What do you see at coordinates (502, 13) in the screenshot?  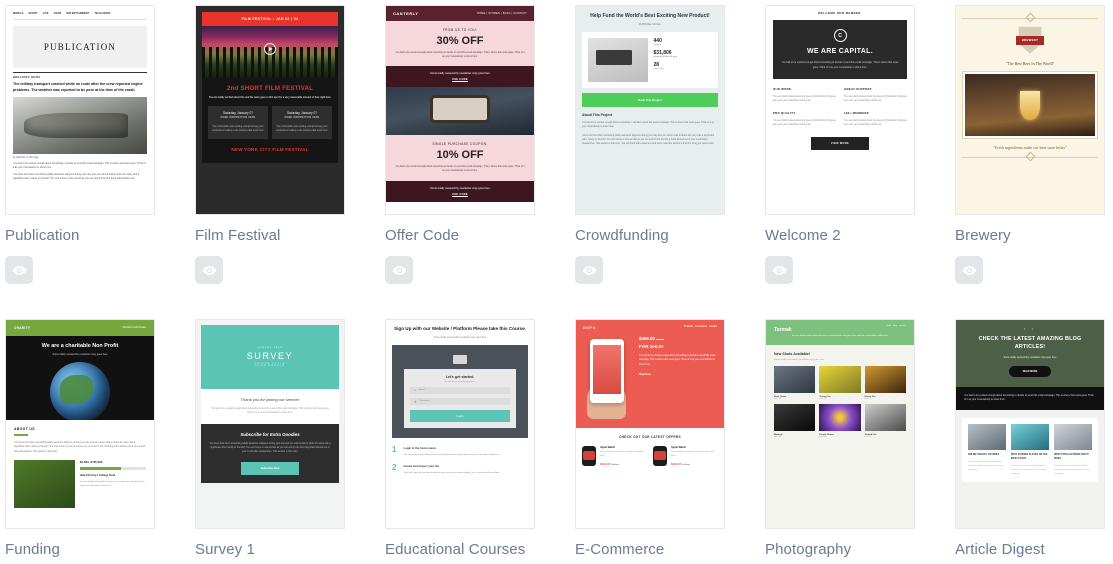 I see `nav-links: HOME | STORES | BLOG | CONTACT` at bounding box center [502, 13].